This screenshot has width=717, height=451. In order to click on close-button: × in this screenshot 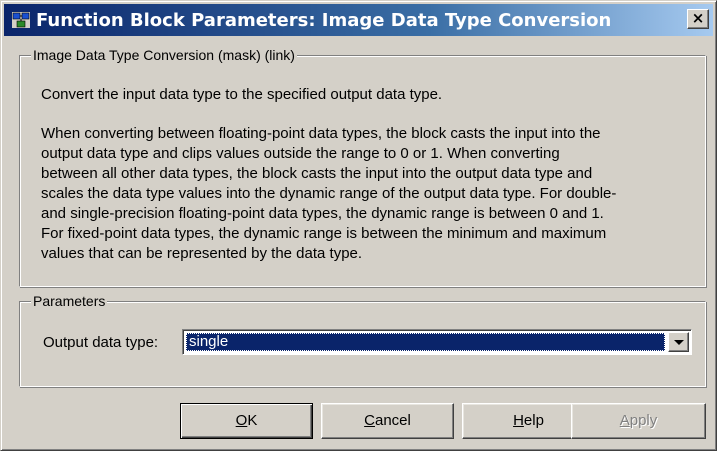, I will do `click(698, 19)`.